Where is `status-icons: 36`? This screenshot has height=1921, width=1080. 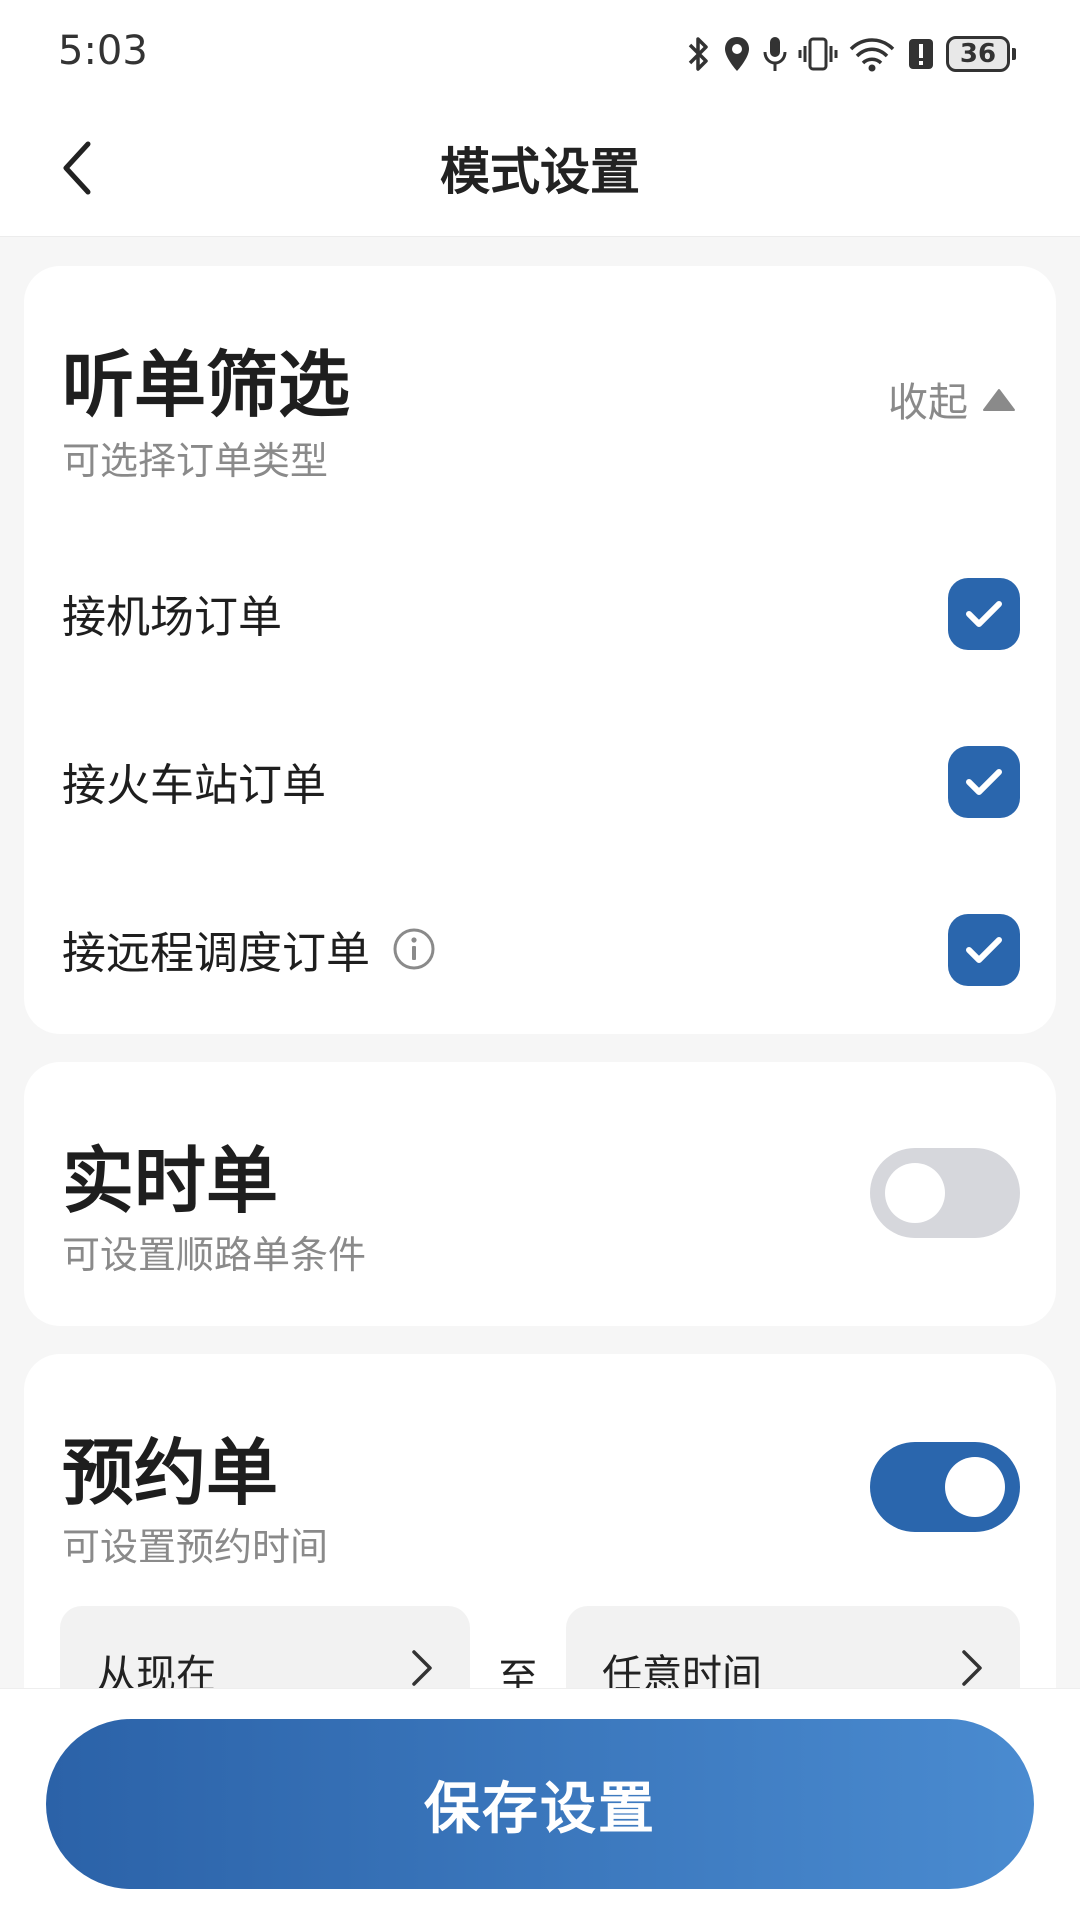 status-icons: 36 is located at coordinates (851, 54).